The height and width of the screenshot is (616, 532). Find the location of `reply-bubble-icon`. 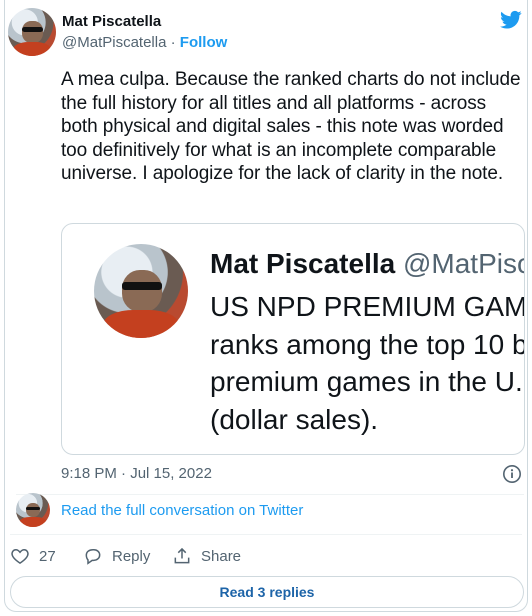

reply-bubble-icon is located at coordinates (93, 557).